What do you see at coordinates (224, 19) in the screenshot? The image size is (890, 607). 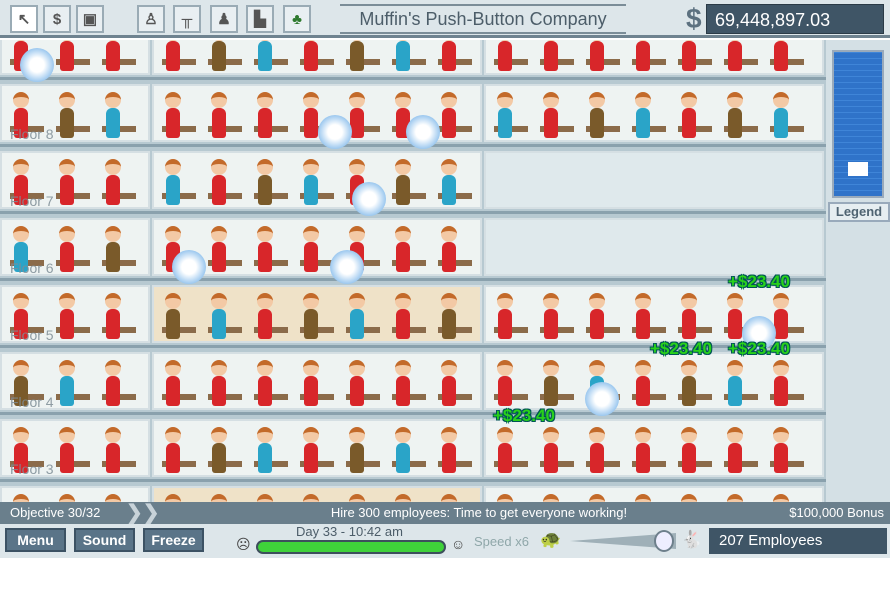 I see `add-restroom-button: ♟` at bounding box center [224, 19].